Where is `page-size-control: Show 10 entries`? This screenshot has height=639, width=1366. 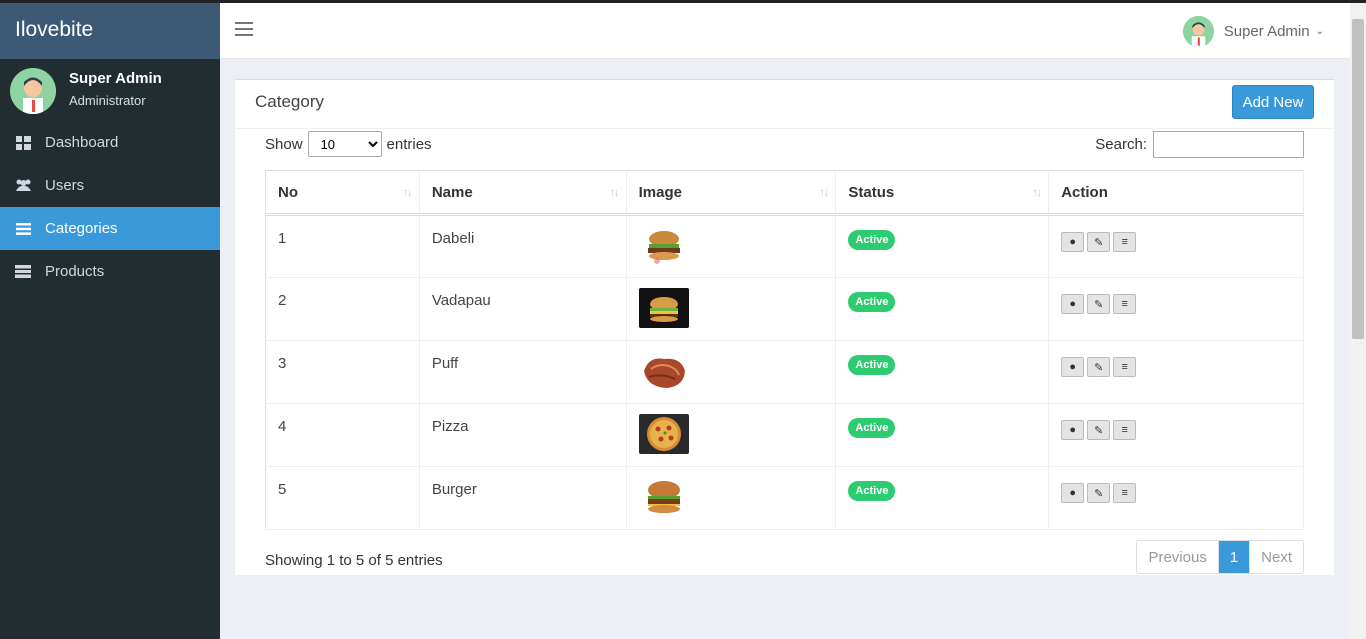
page-size-control: Show 10 entries is located at coordinates (348, 144).